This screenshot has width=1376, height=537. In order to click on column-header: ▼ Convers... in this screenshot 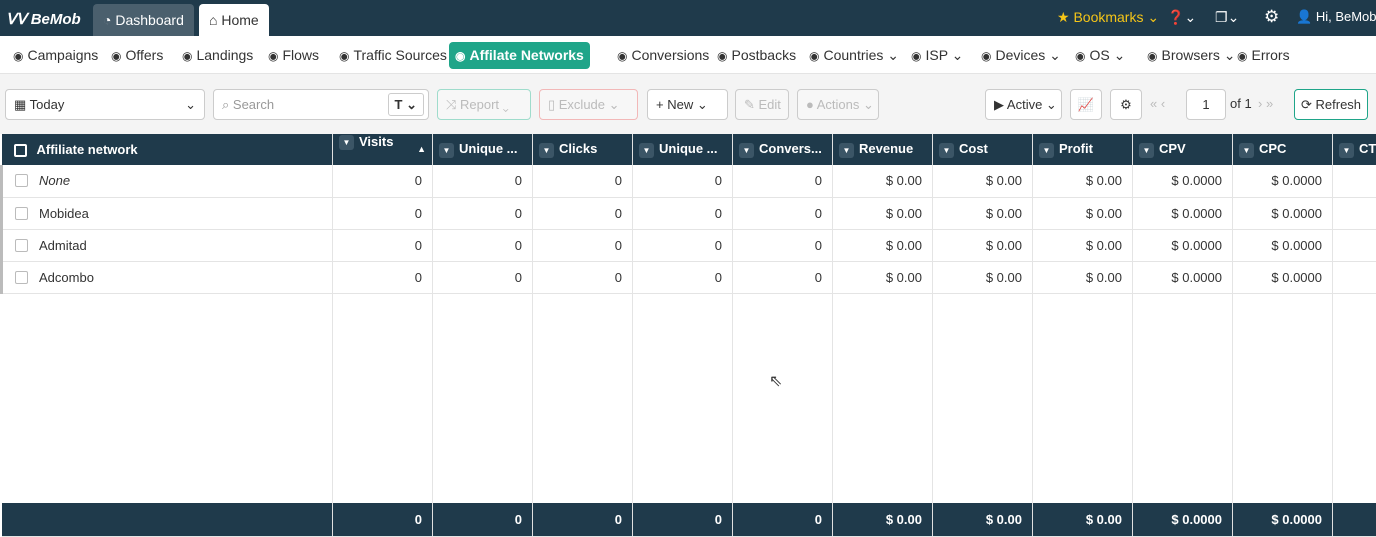, I will do `click(782, 149)`.